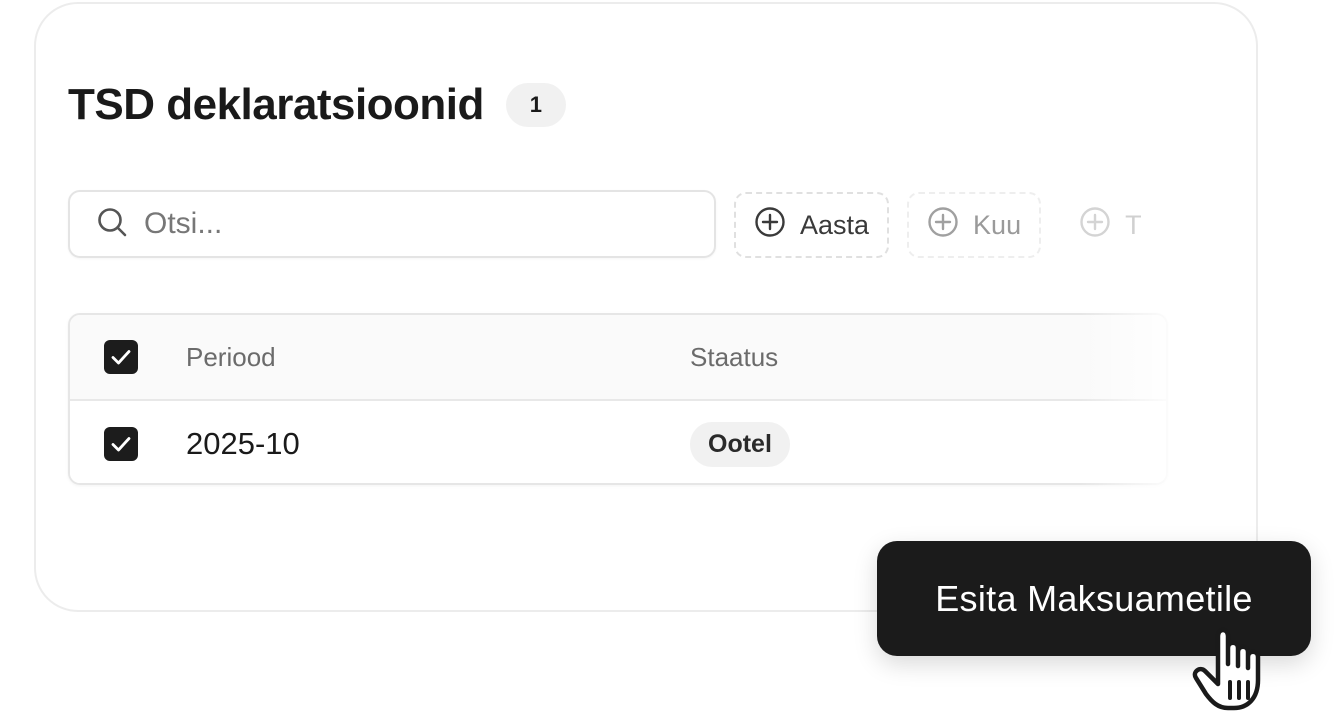  Describe the element at coordinates (618, 358) in the screenshot. I see `table-header: Periood Staatus` at that location.